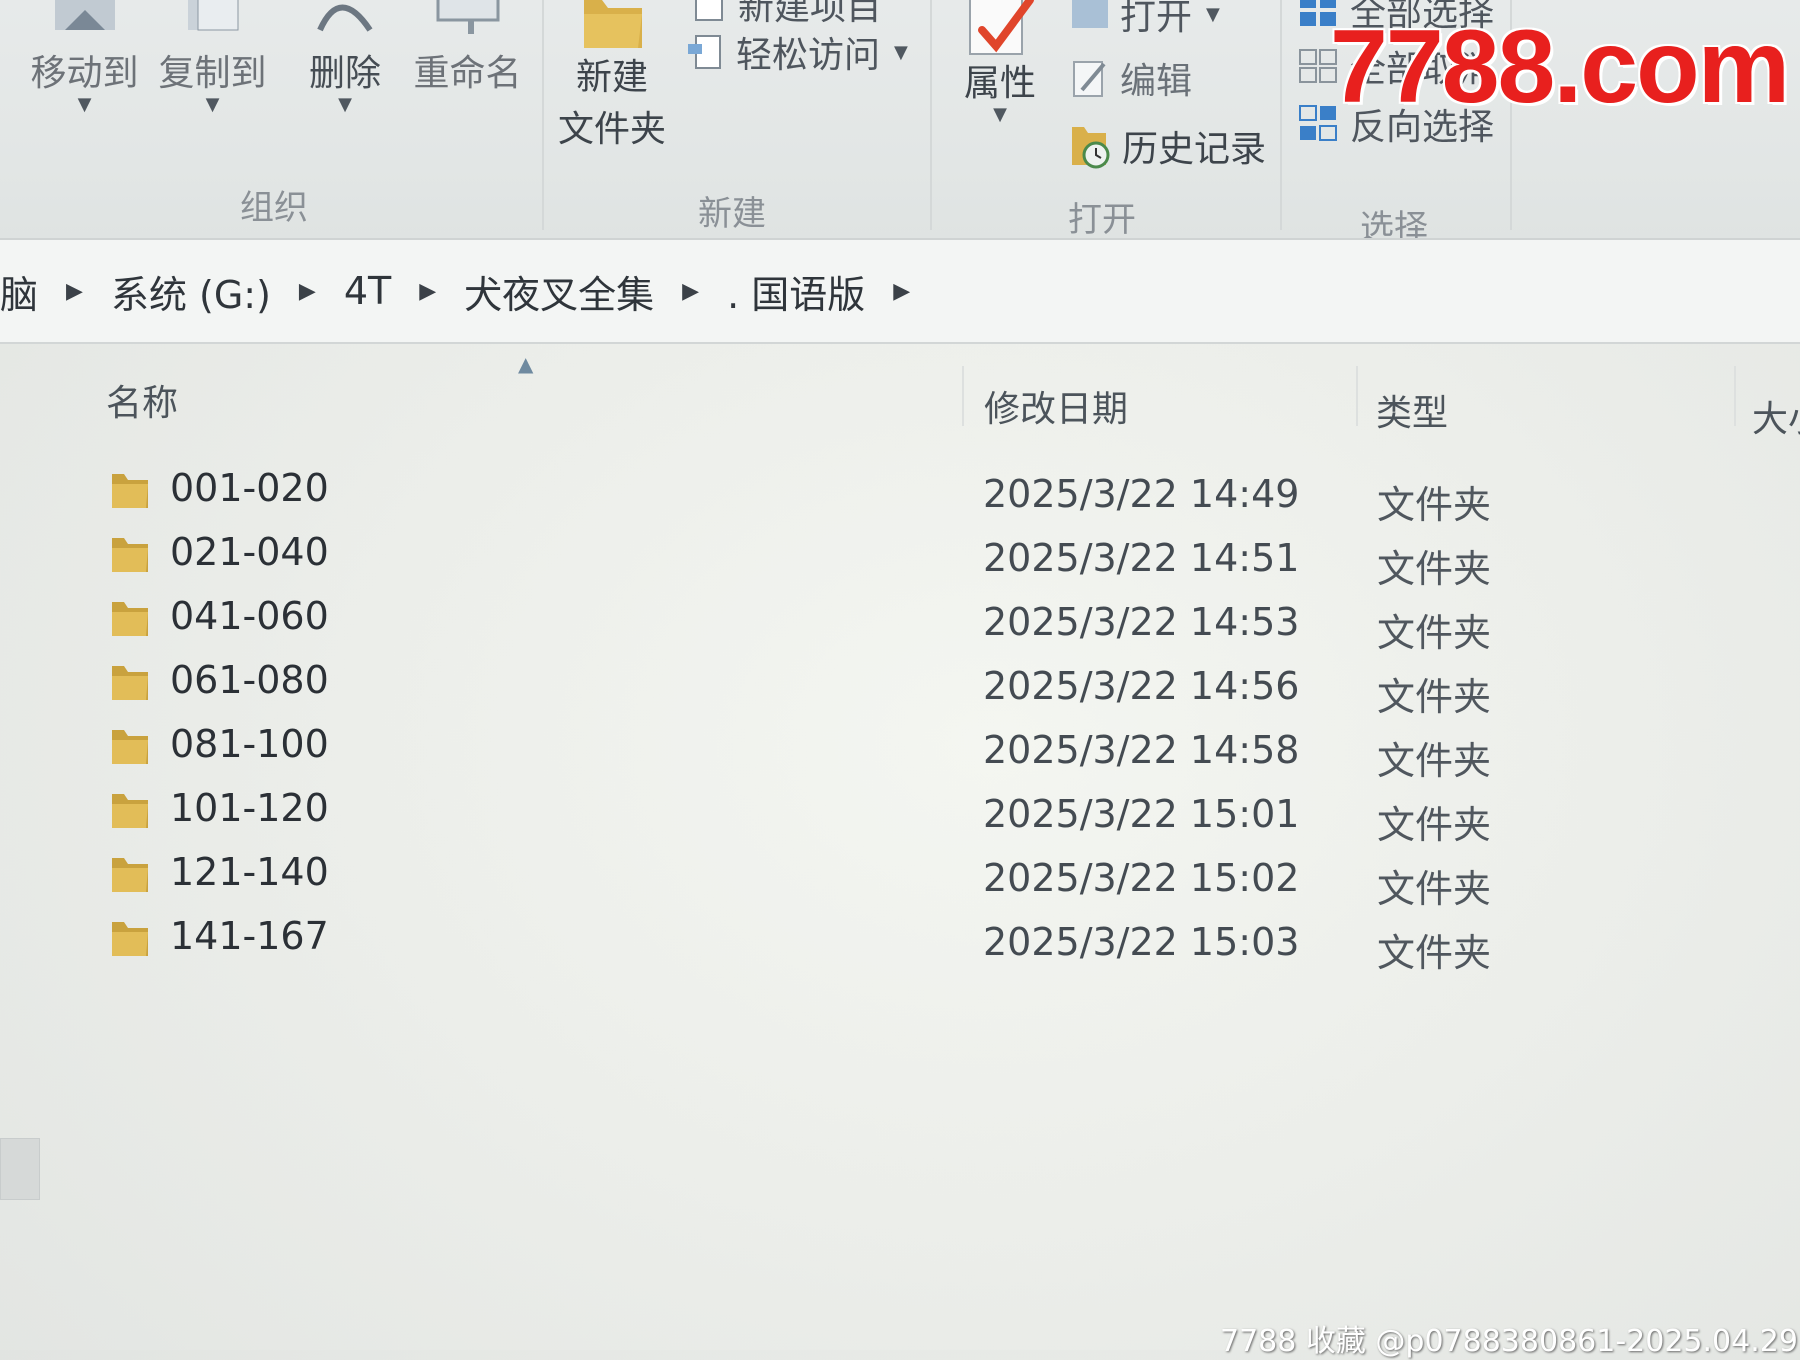  I want to click on copy-to-icon, so click(212, 15).